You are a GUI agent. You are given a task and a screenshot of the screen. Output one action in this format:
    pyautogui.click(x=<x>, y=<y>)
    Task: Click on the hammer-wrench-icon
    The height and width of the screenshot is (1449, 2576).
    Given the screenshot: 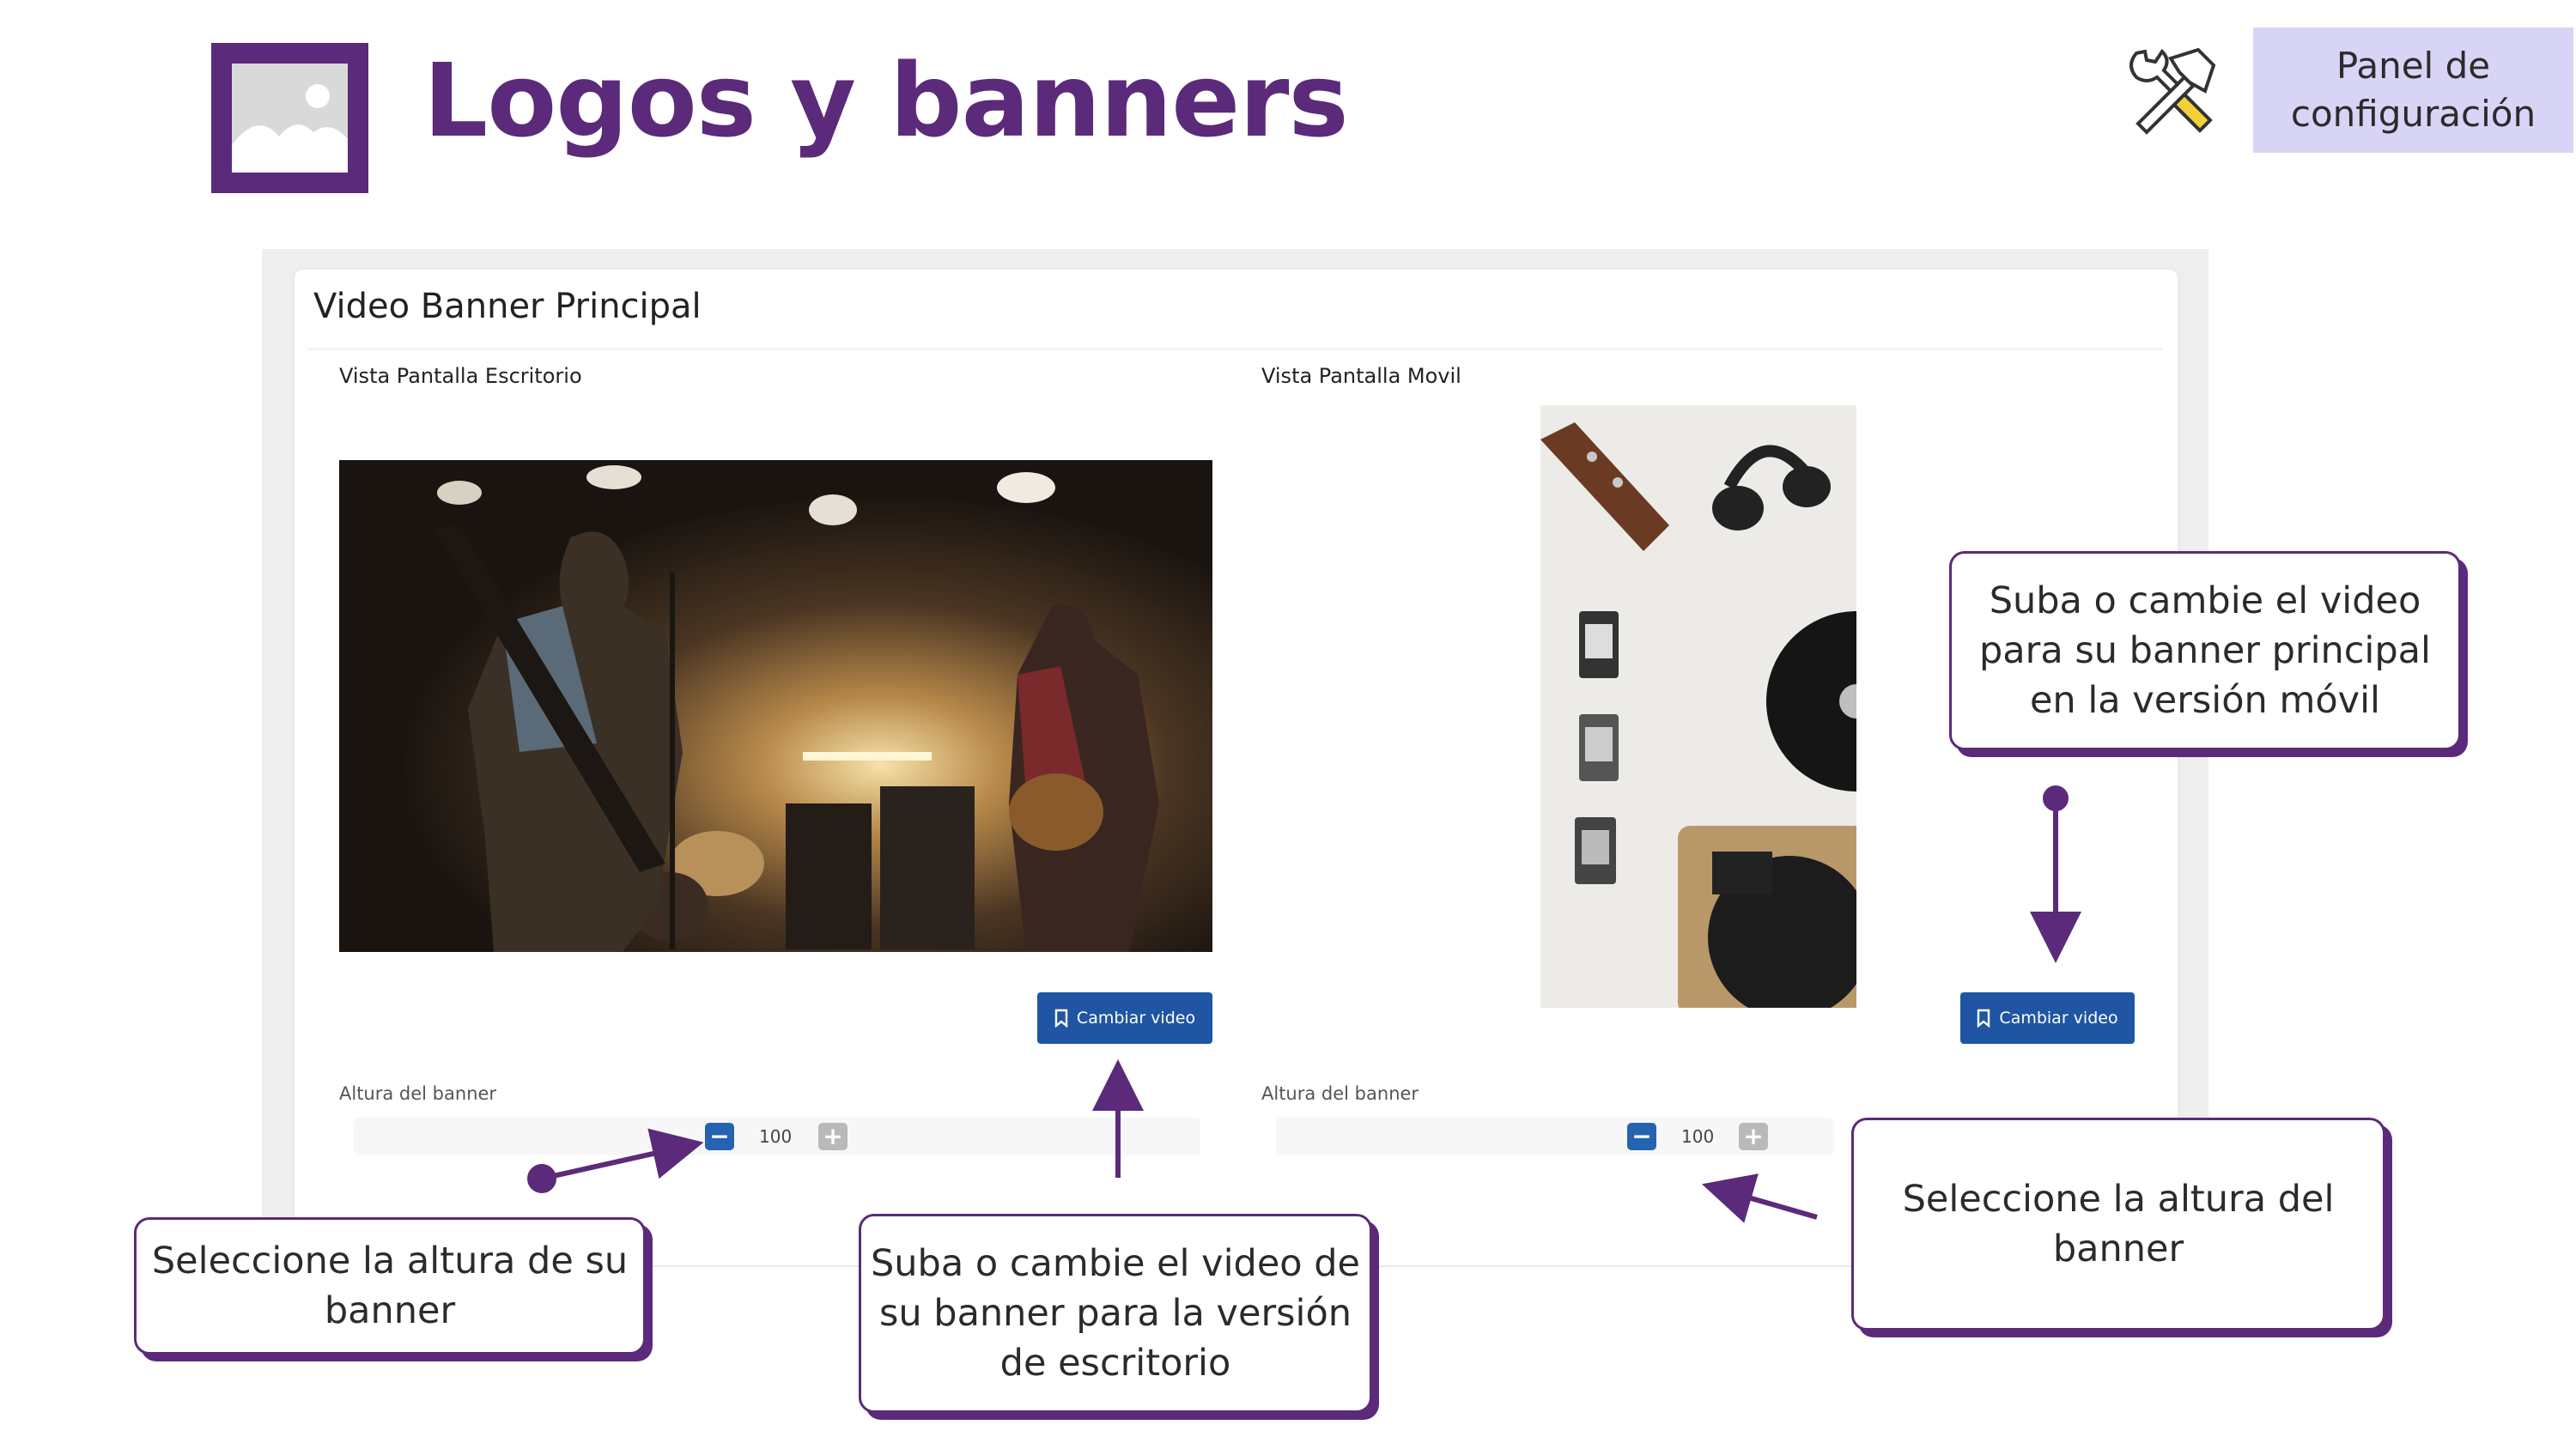 What is the action you would take?
    pyautogui.click(x=2172, y=90)
    